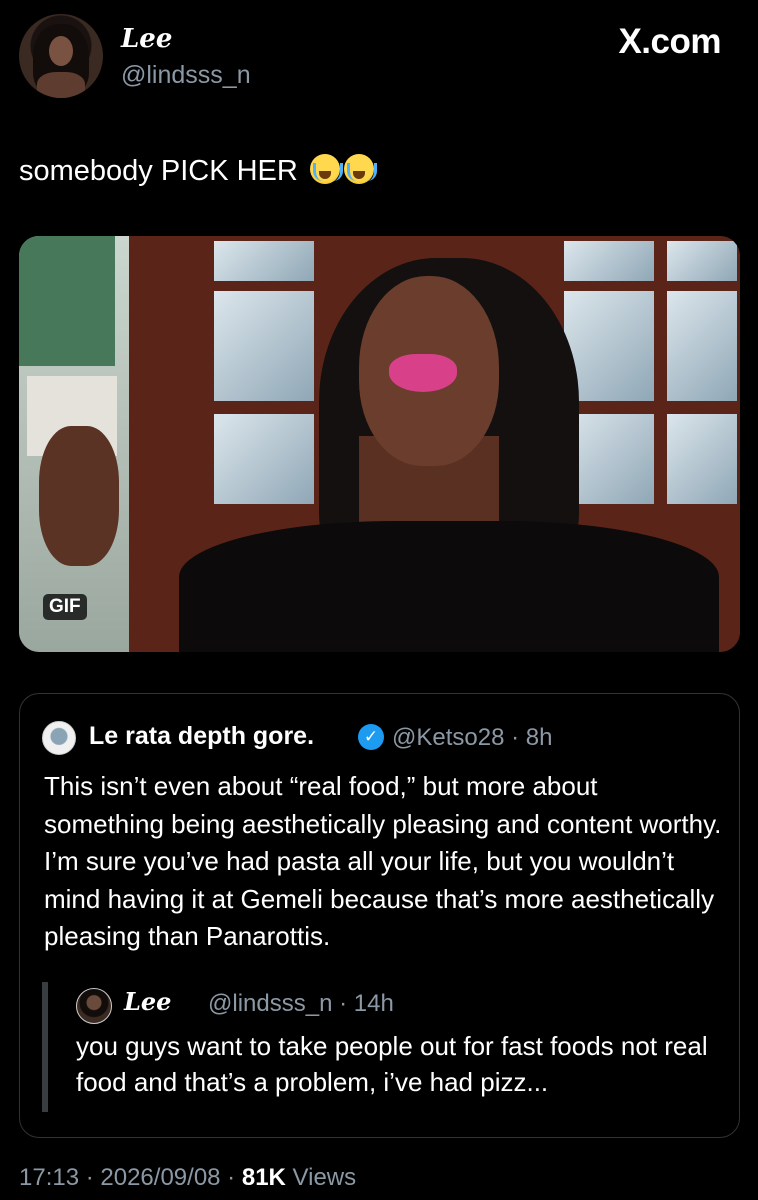 This screenshot has height=1200, width=758. What do you see at coordinates (263, 1177) in the screenshot?
I see `views-count: 81K` at bounding box center [263, 1177].